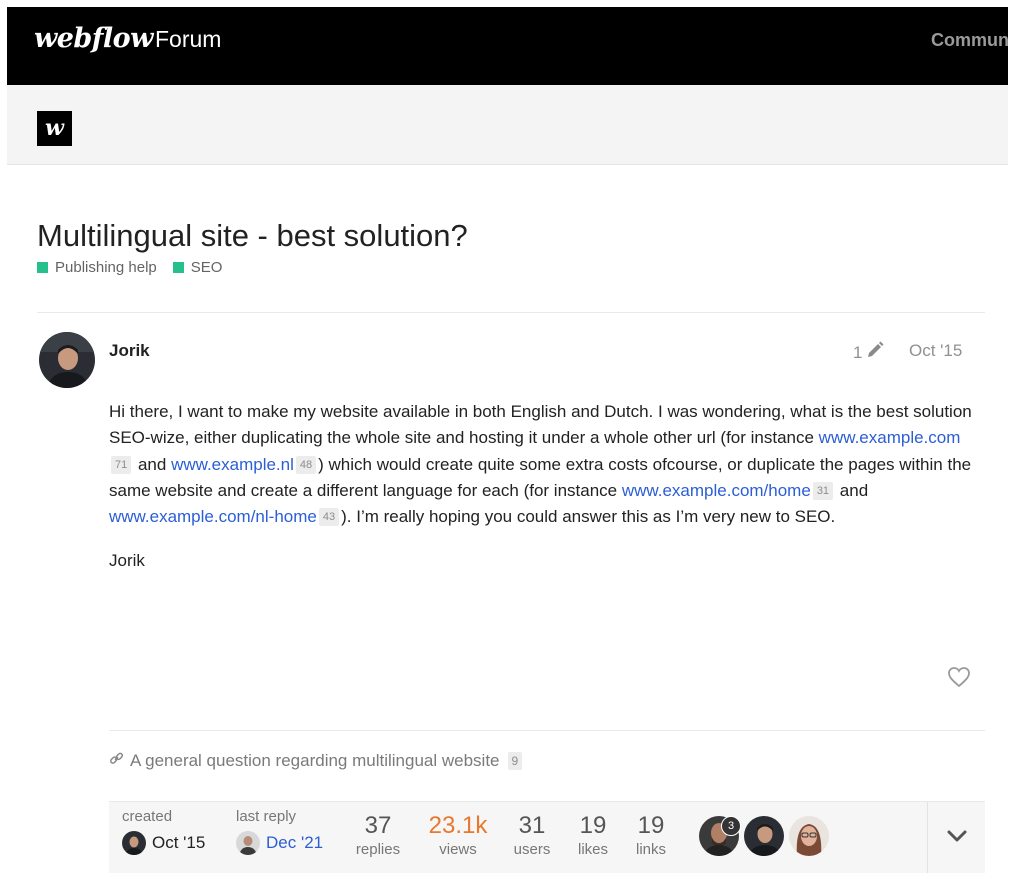 This screenshot has height=879, width=1022. Describe the element at coordinates (93, 38) in the screenshot. I see `webflow-logo: webflow` at that location.